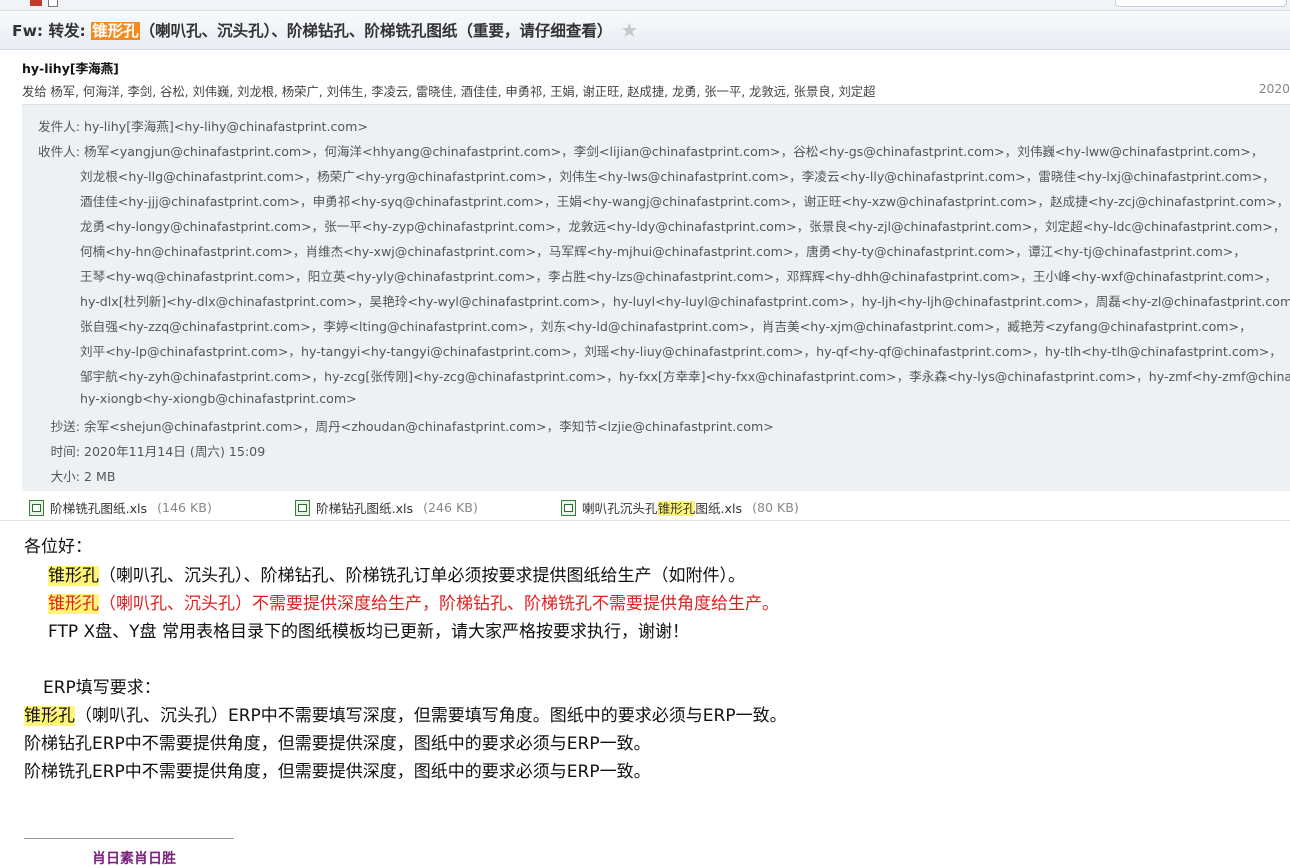 This screenshot has width=1290, height=868. I want to click on erp-line-3: 阶梯铣孔ERP中不需要提供角度，但需要提供深度，图纸中的要求必须与ERP一致。, so click(337, 772).